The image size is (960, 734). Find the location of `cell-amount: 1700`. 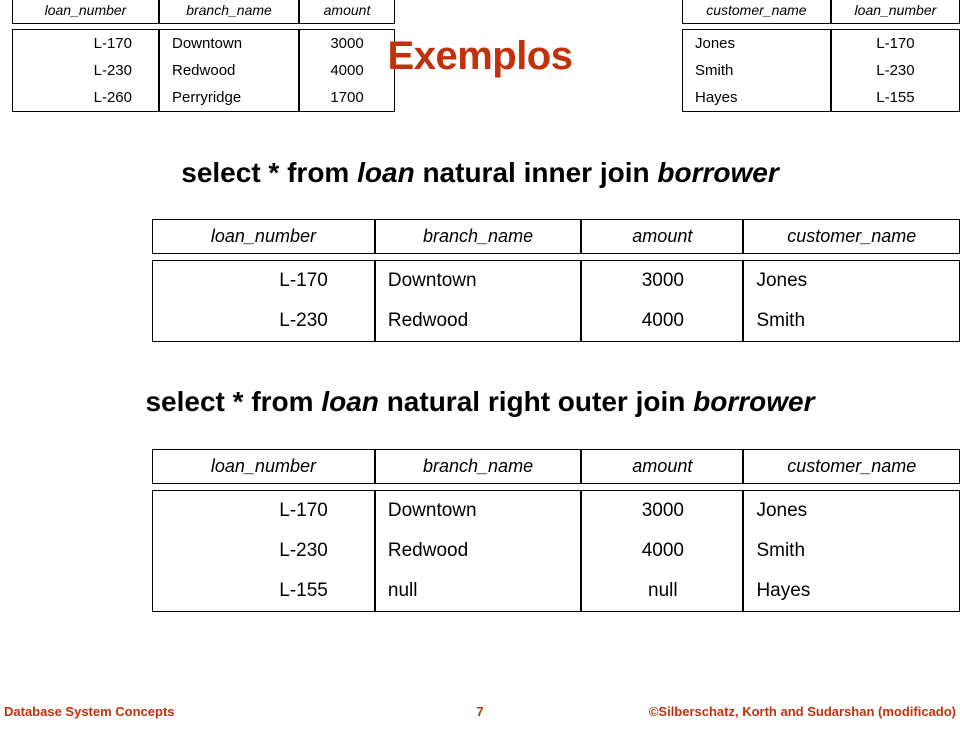

cell-amount: 1700 is located at coordinates (347, 98).